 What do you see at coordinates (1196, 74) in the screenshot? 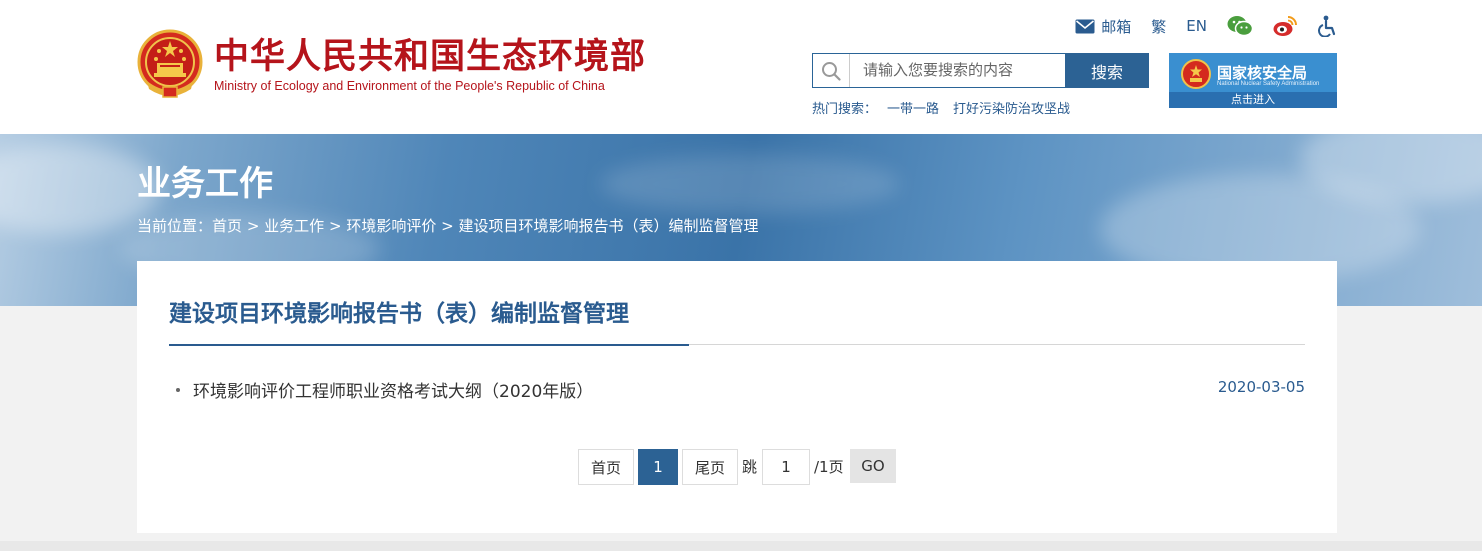
I see `nnsa-emblem-icon` at bounding box center [1196, 74].